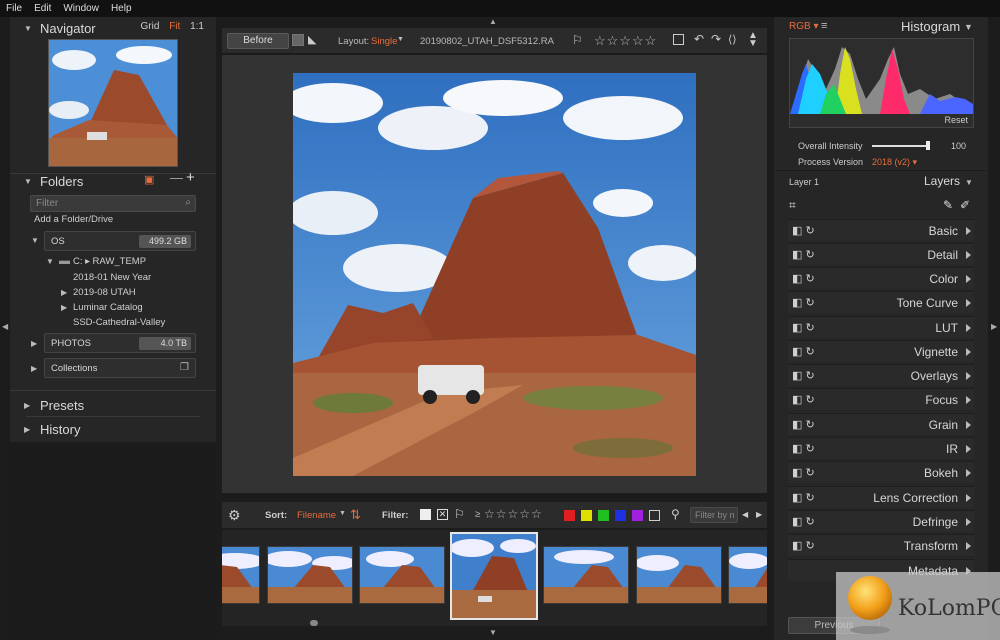 This screenshot has height=640, width=1000. Describe the element at coordinates (64, 292) in the screenshot. I see `expand-utah-icon: ▶` at that location.